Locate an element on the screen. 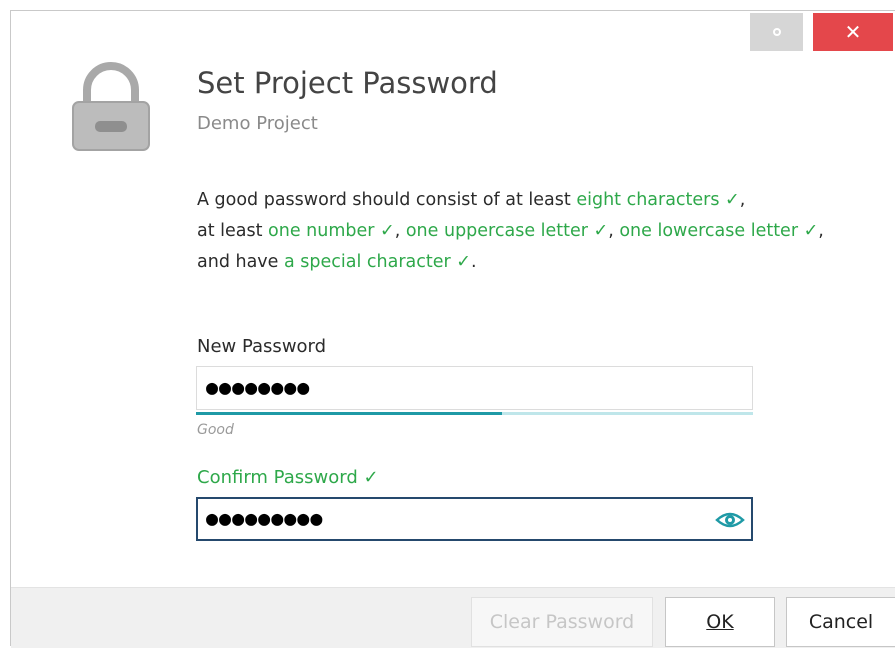 The height and width of the screenshot is (648, 895). cancel-label: Cancel is located at coordinates (841, 622).